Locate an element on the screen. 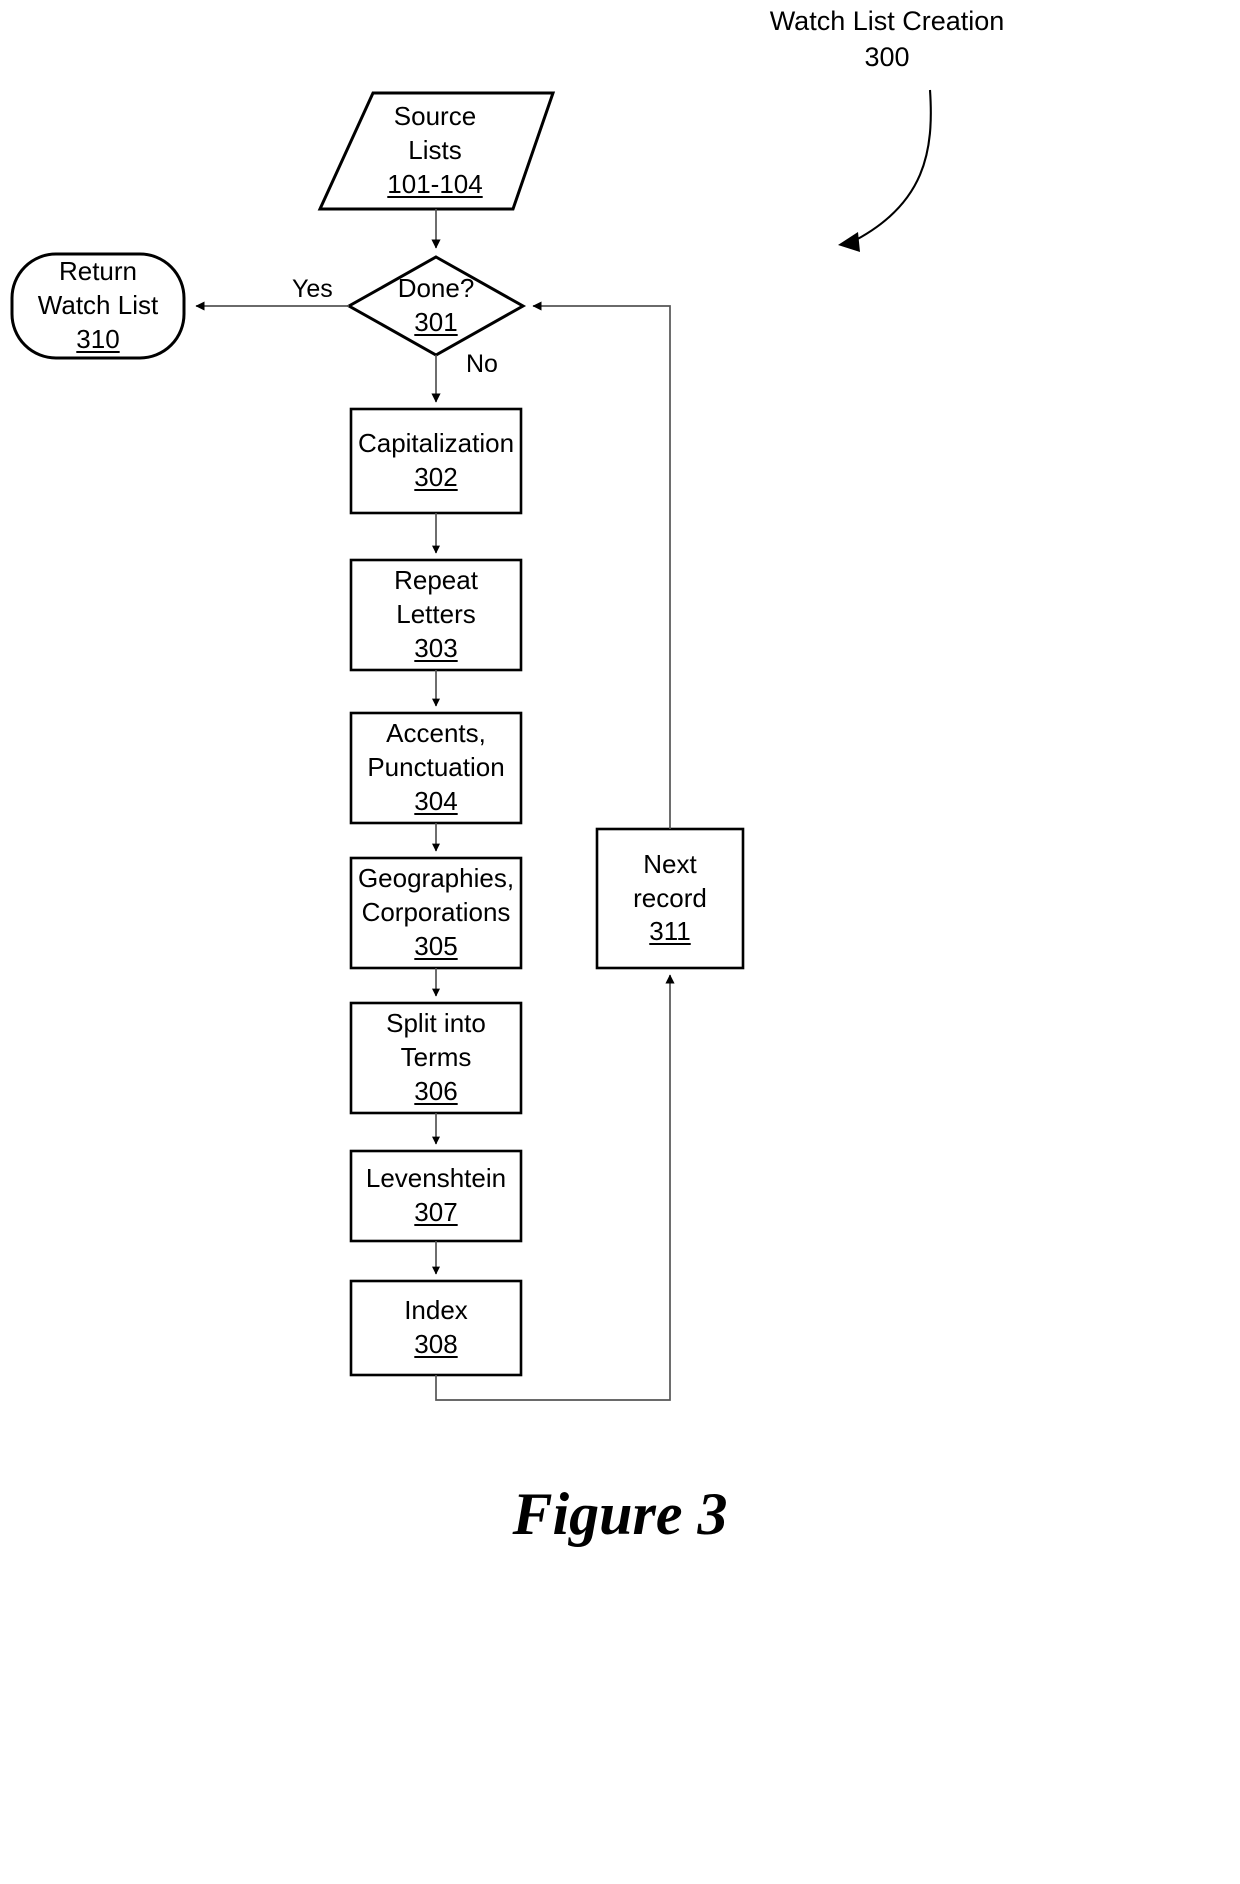 The width and height of the screenshot is (1240, 1884). accents-punctuation-shape is located at coordinates (436, 768).